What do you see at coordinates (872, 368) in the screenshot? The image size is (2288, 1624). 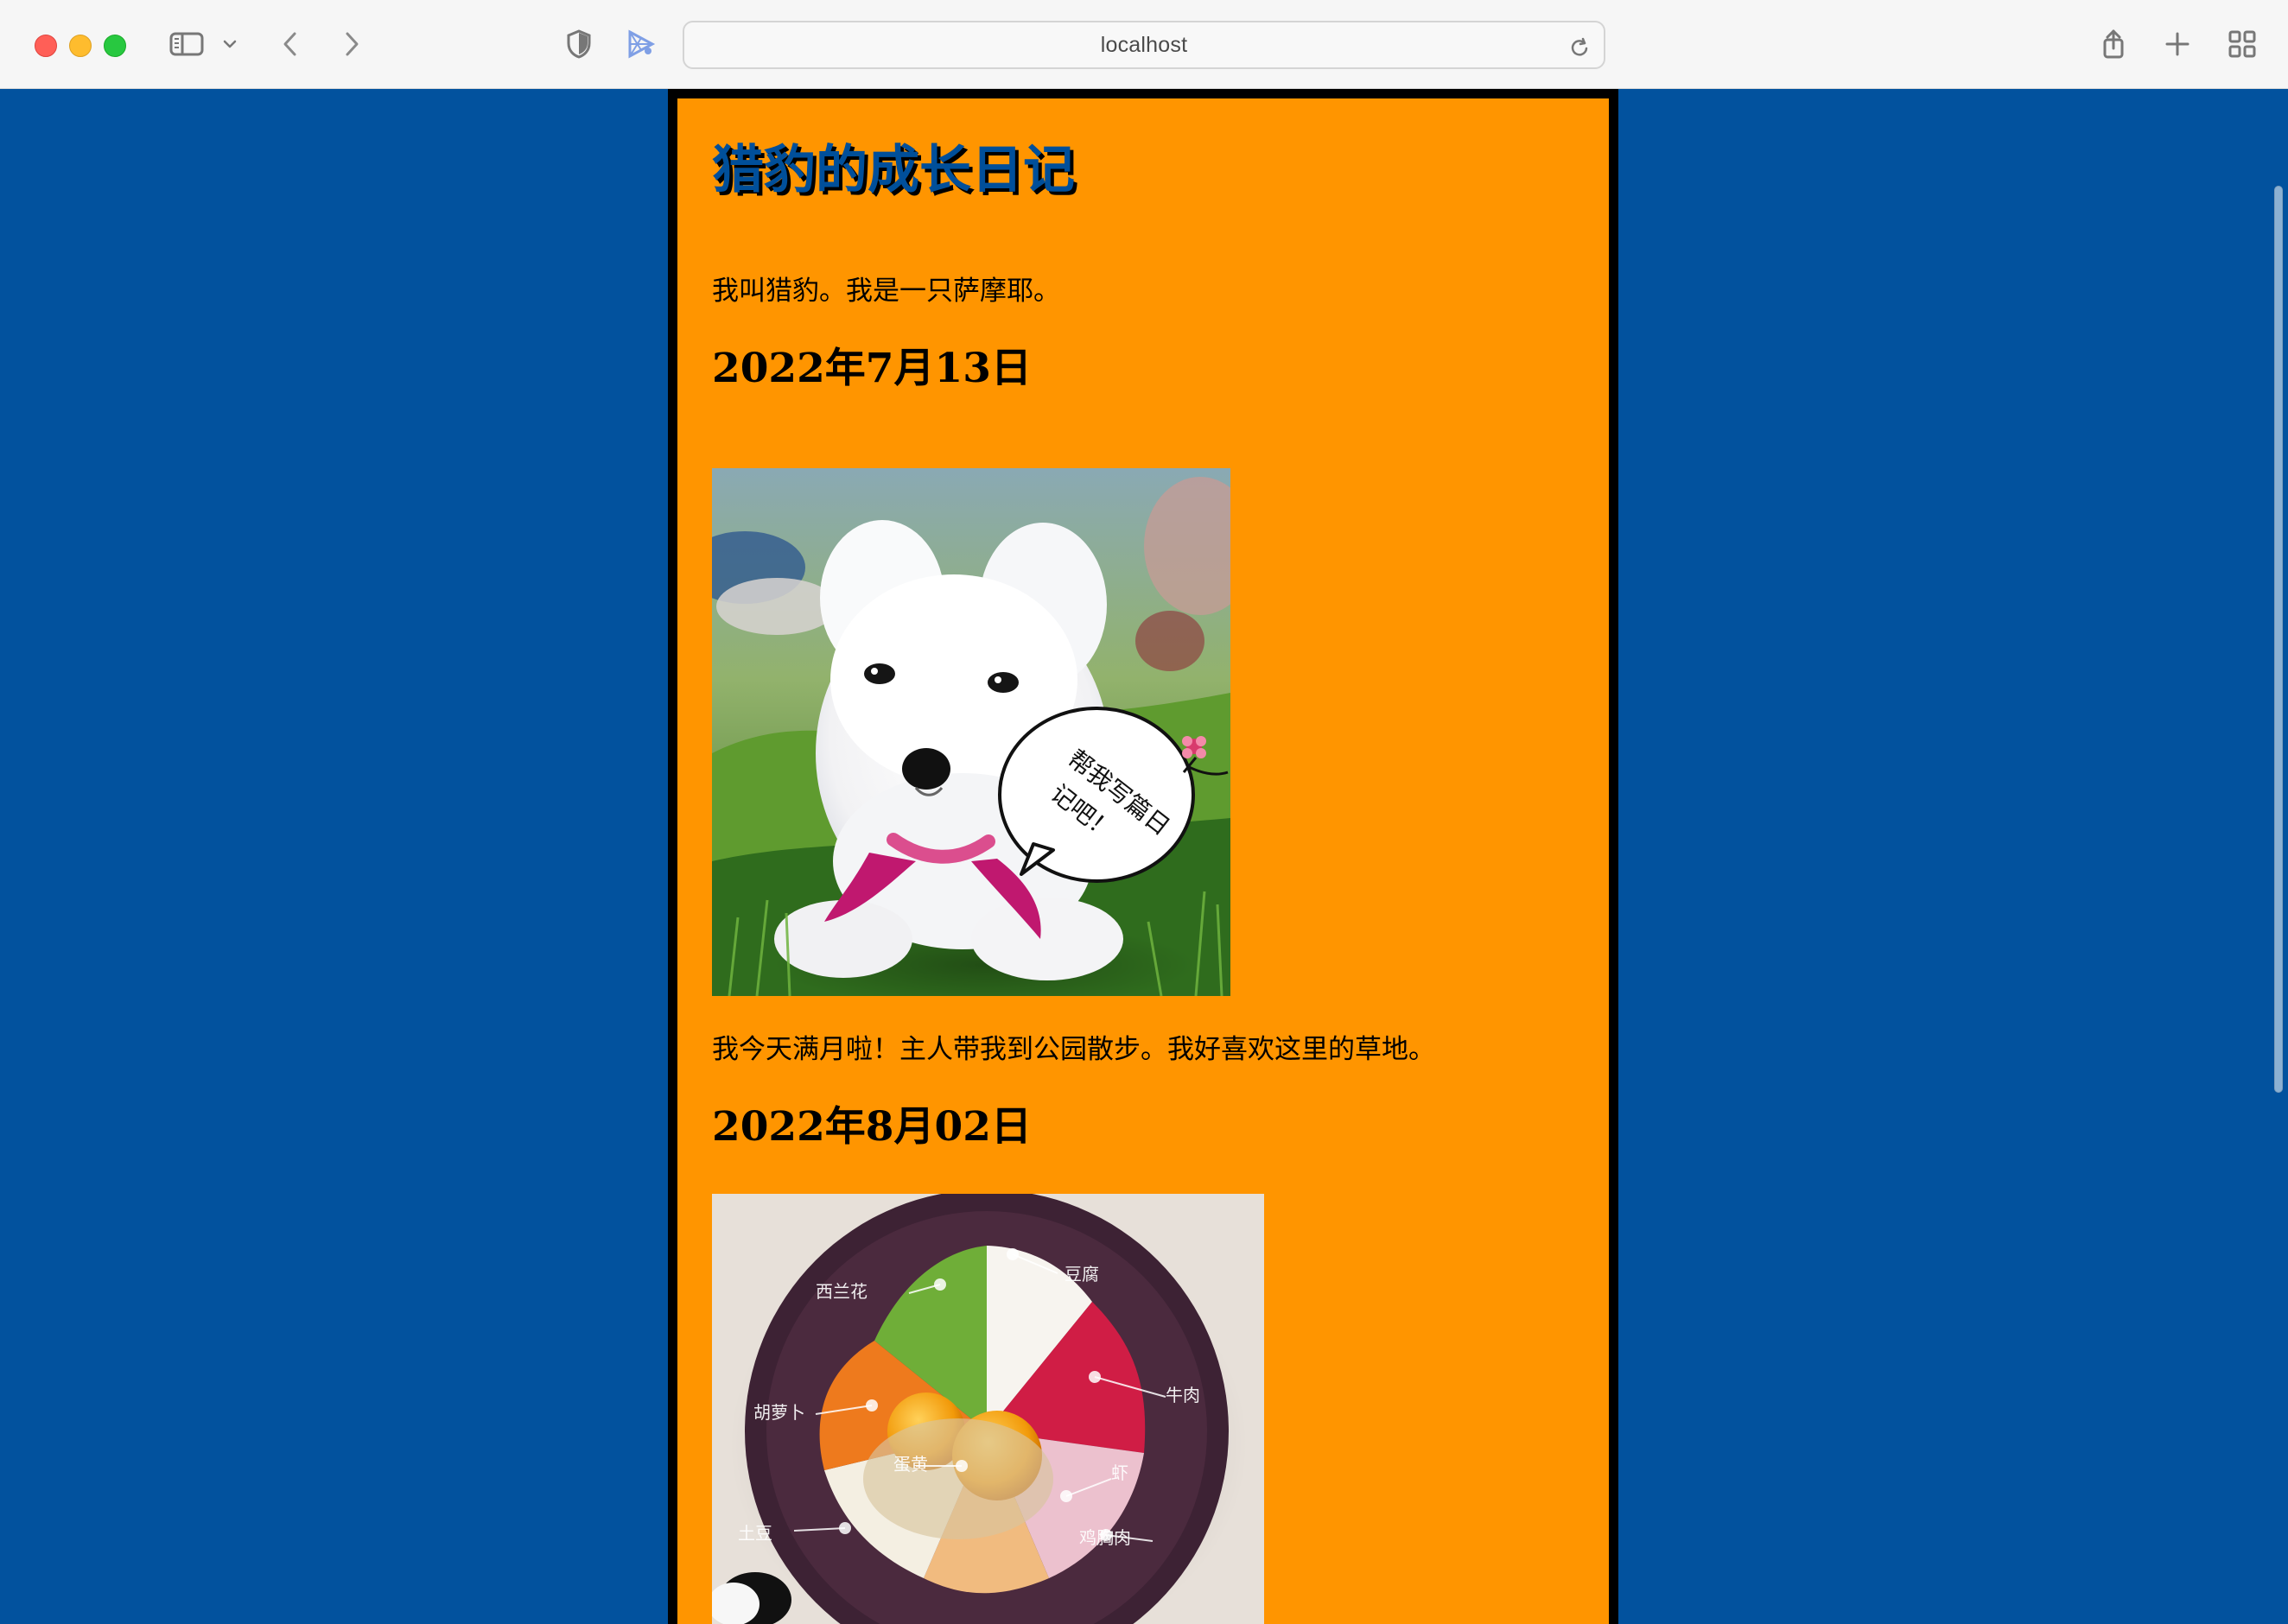 I see `entry-date-heading: 2022年7月13日` at bounding box center [872, 368].